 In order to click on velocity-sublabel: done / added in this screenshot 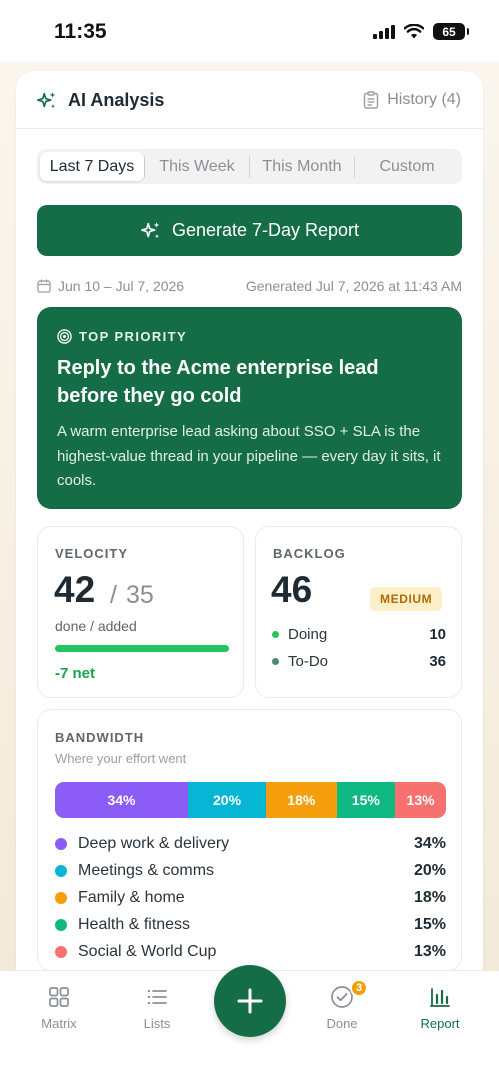, I will do `click(96, 626)`.